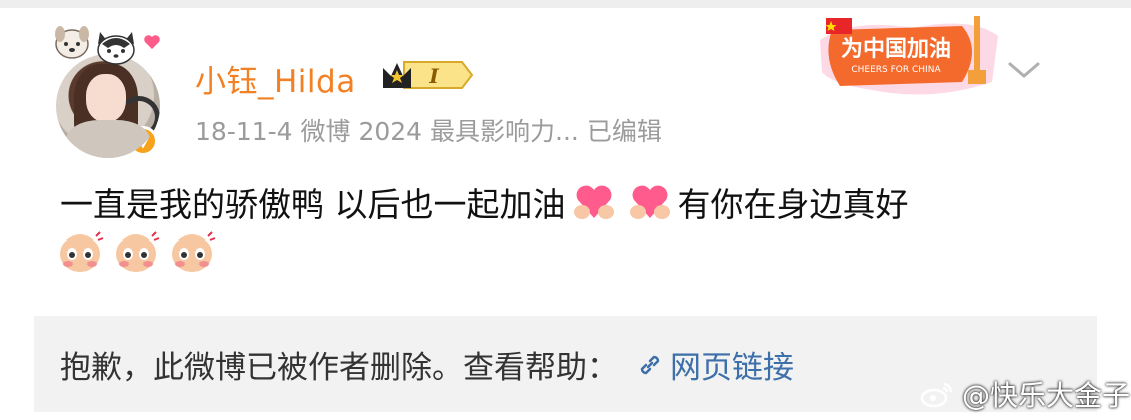  Describe the element at coordinates (1024, 70) in the screenshot. I see `chevron-down-icon` at that location.